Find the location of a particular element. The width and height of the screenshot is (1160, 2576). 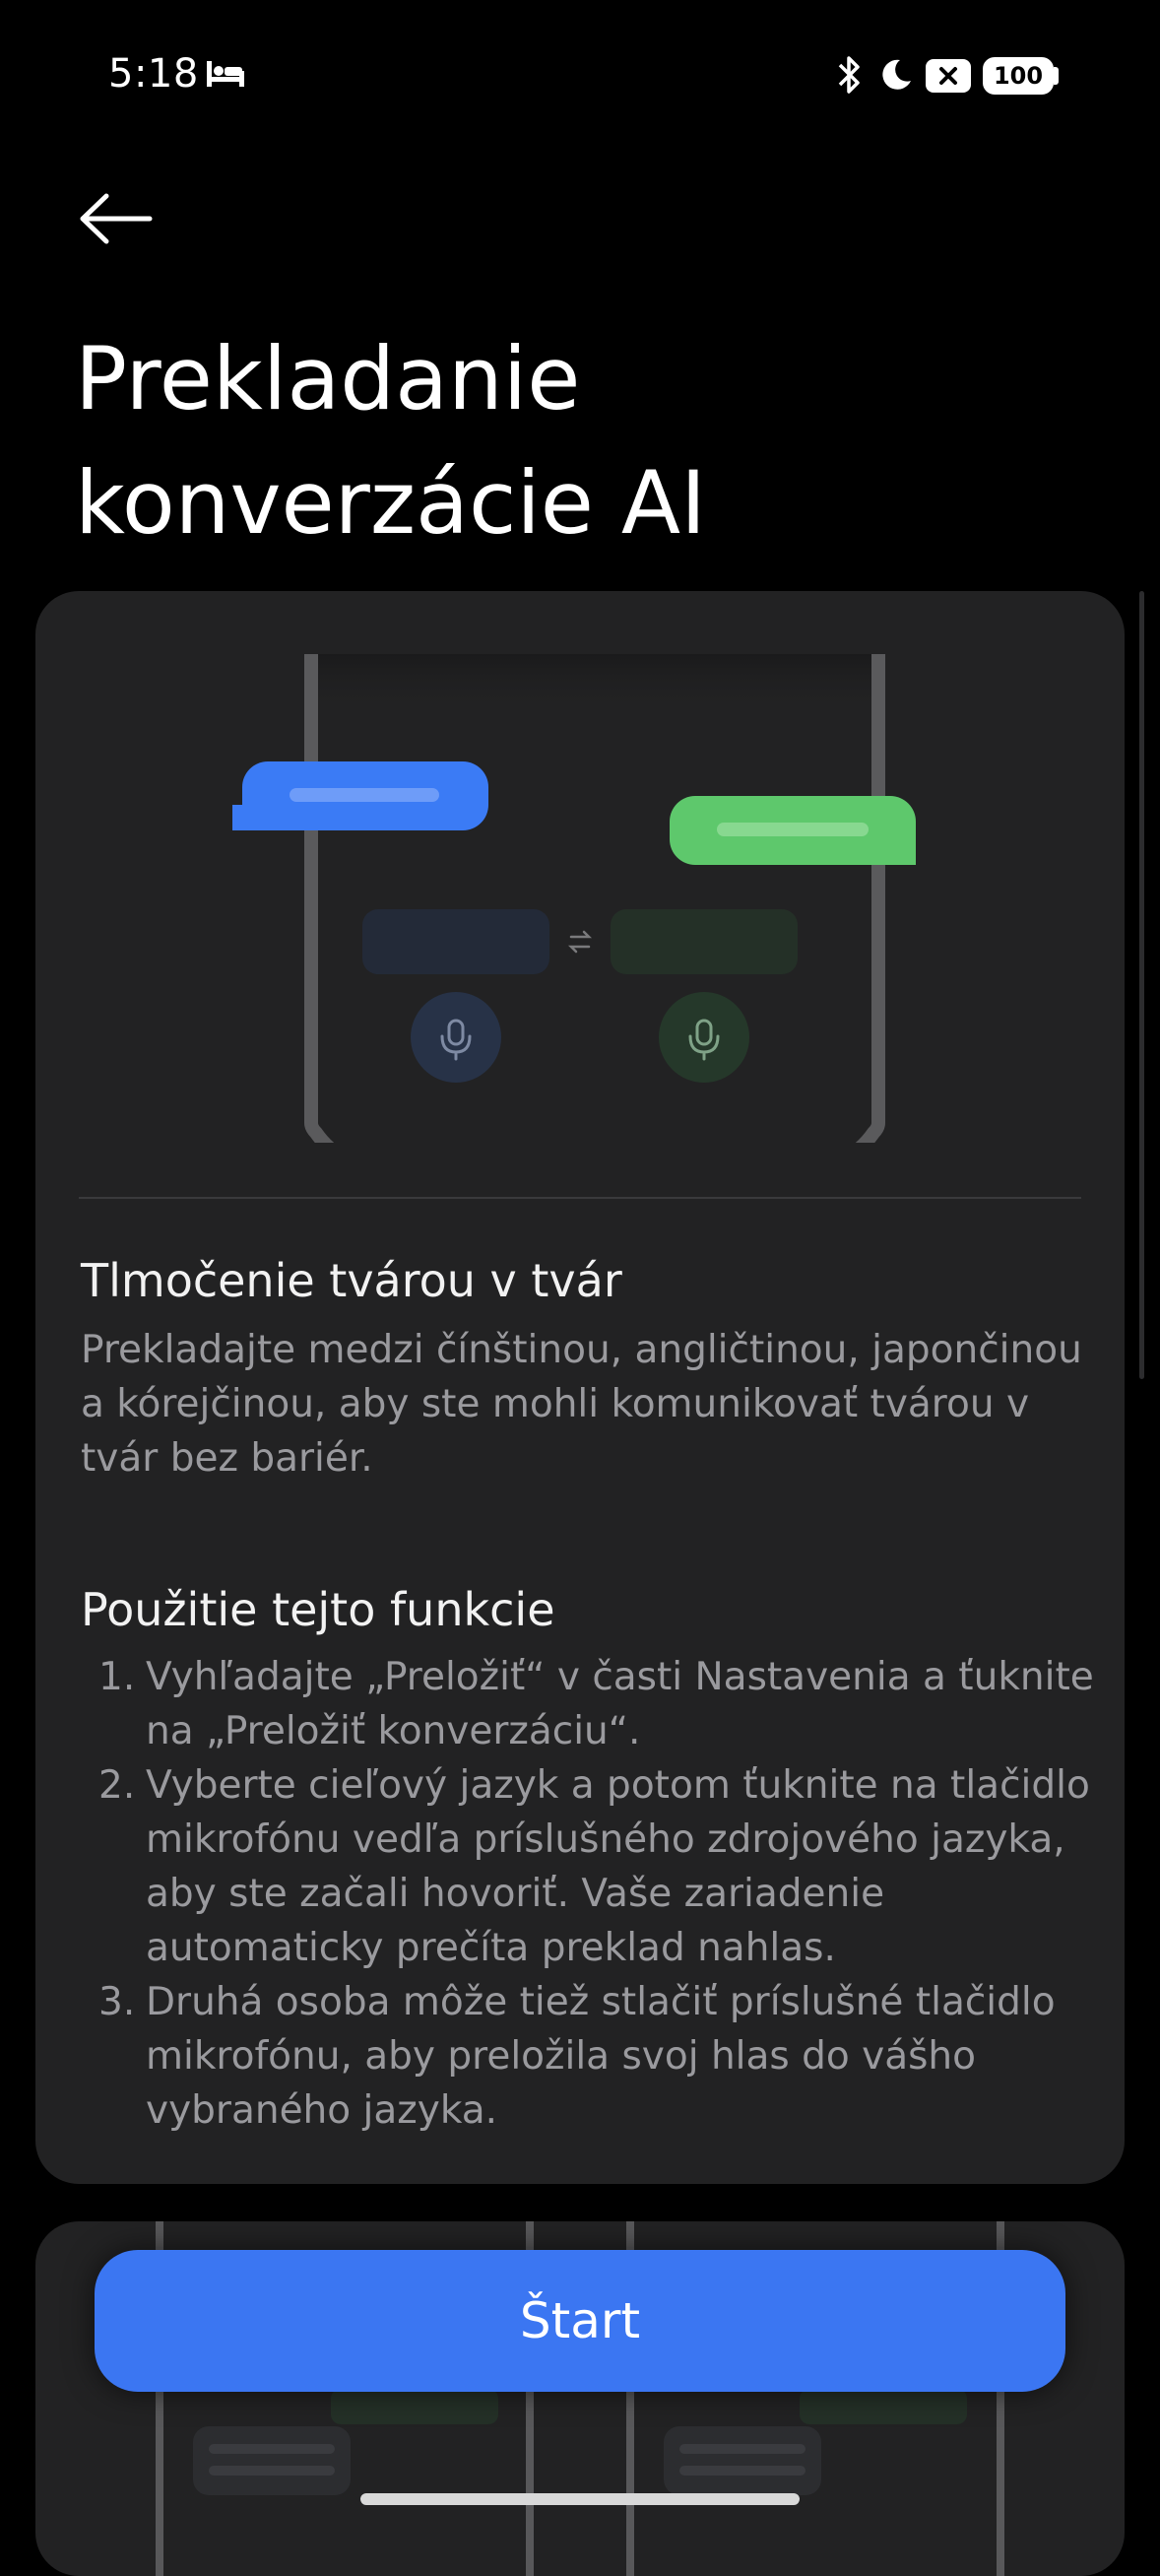

battery-tip is located at coordinates (1056, 76).